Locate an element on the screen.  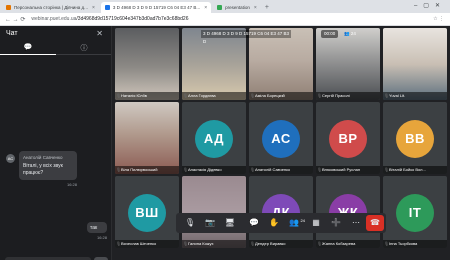
participant-name: Yuval Lit. is located at coordinates (415, 96).